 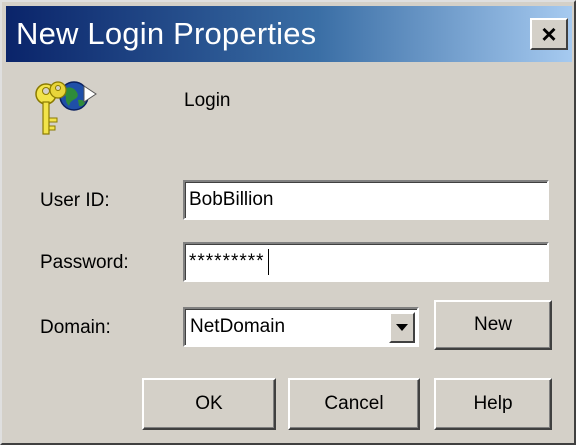 What do you see at coordinates (66, 108) in the screenshot?
I see `keys-globe-icon` at bounding box center [66, 108].